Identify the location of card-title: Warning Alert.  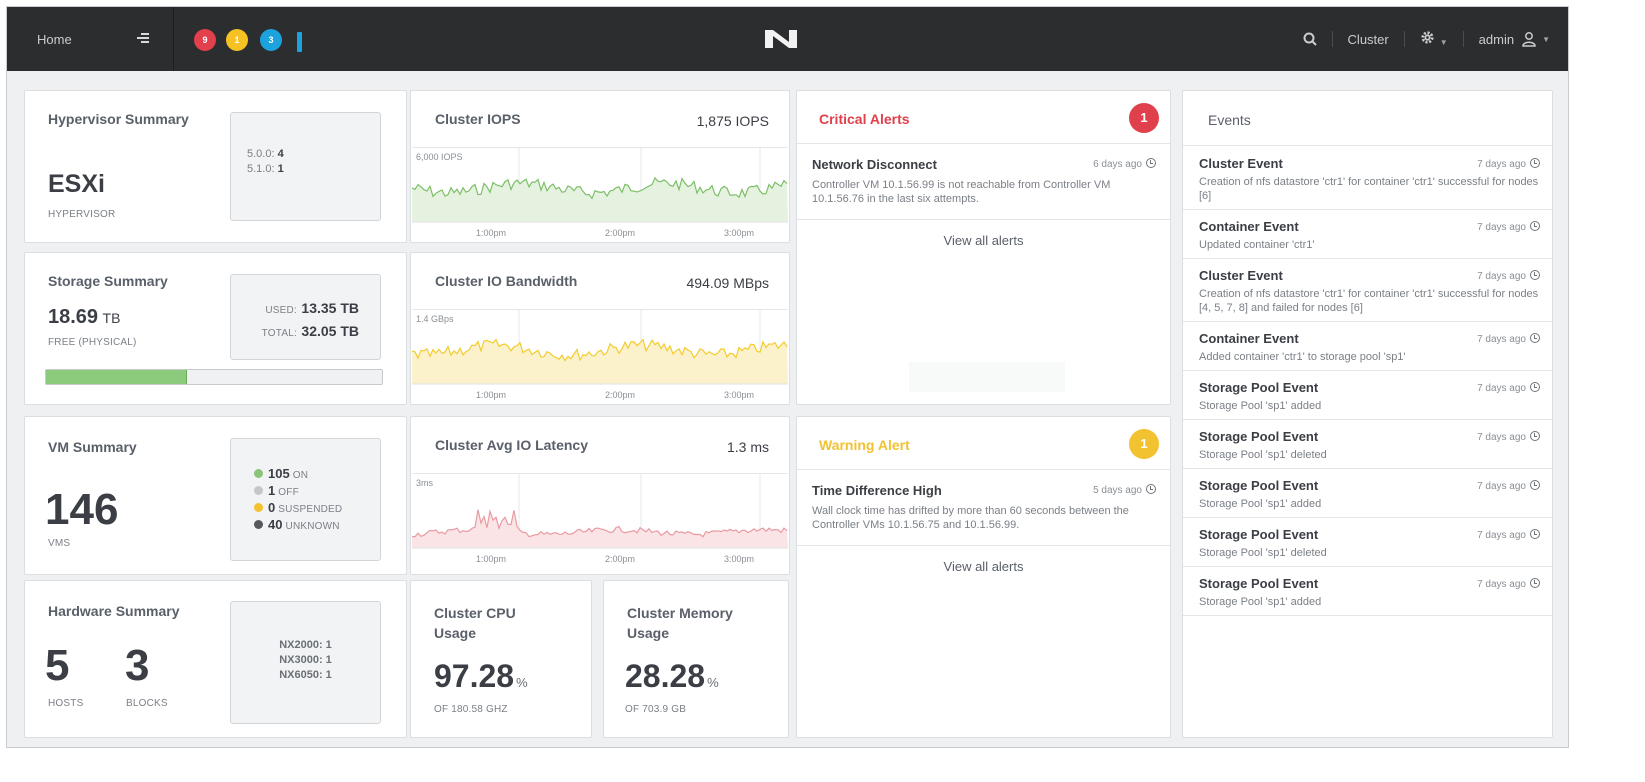
(864, 445).